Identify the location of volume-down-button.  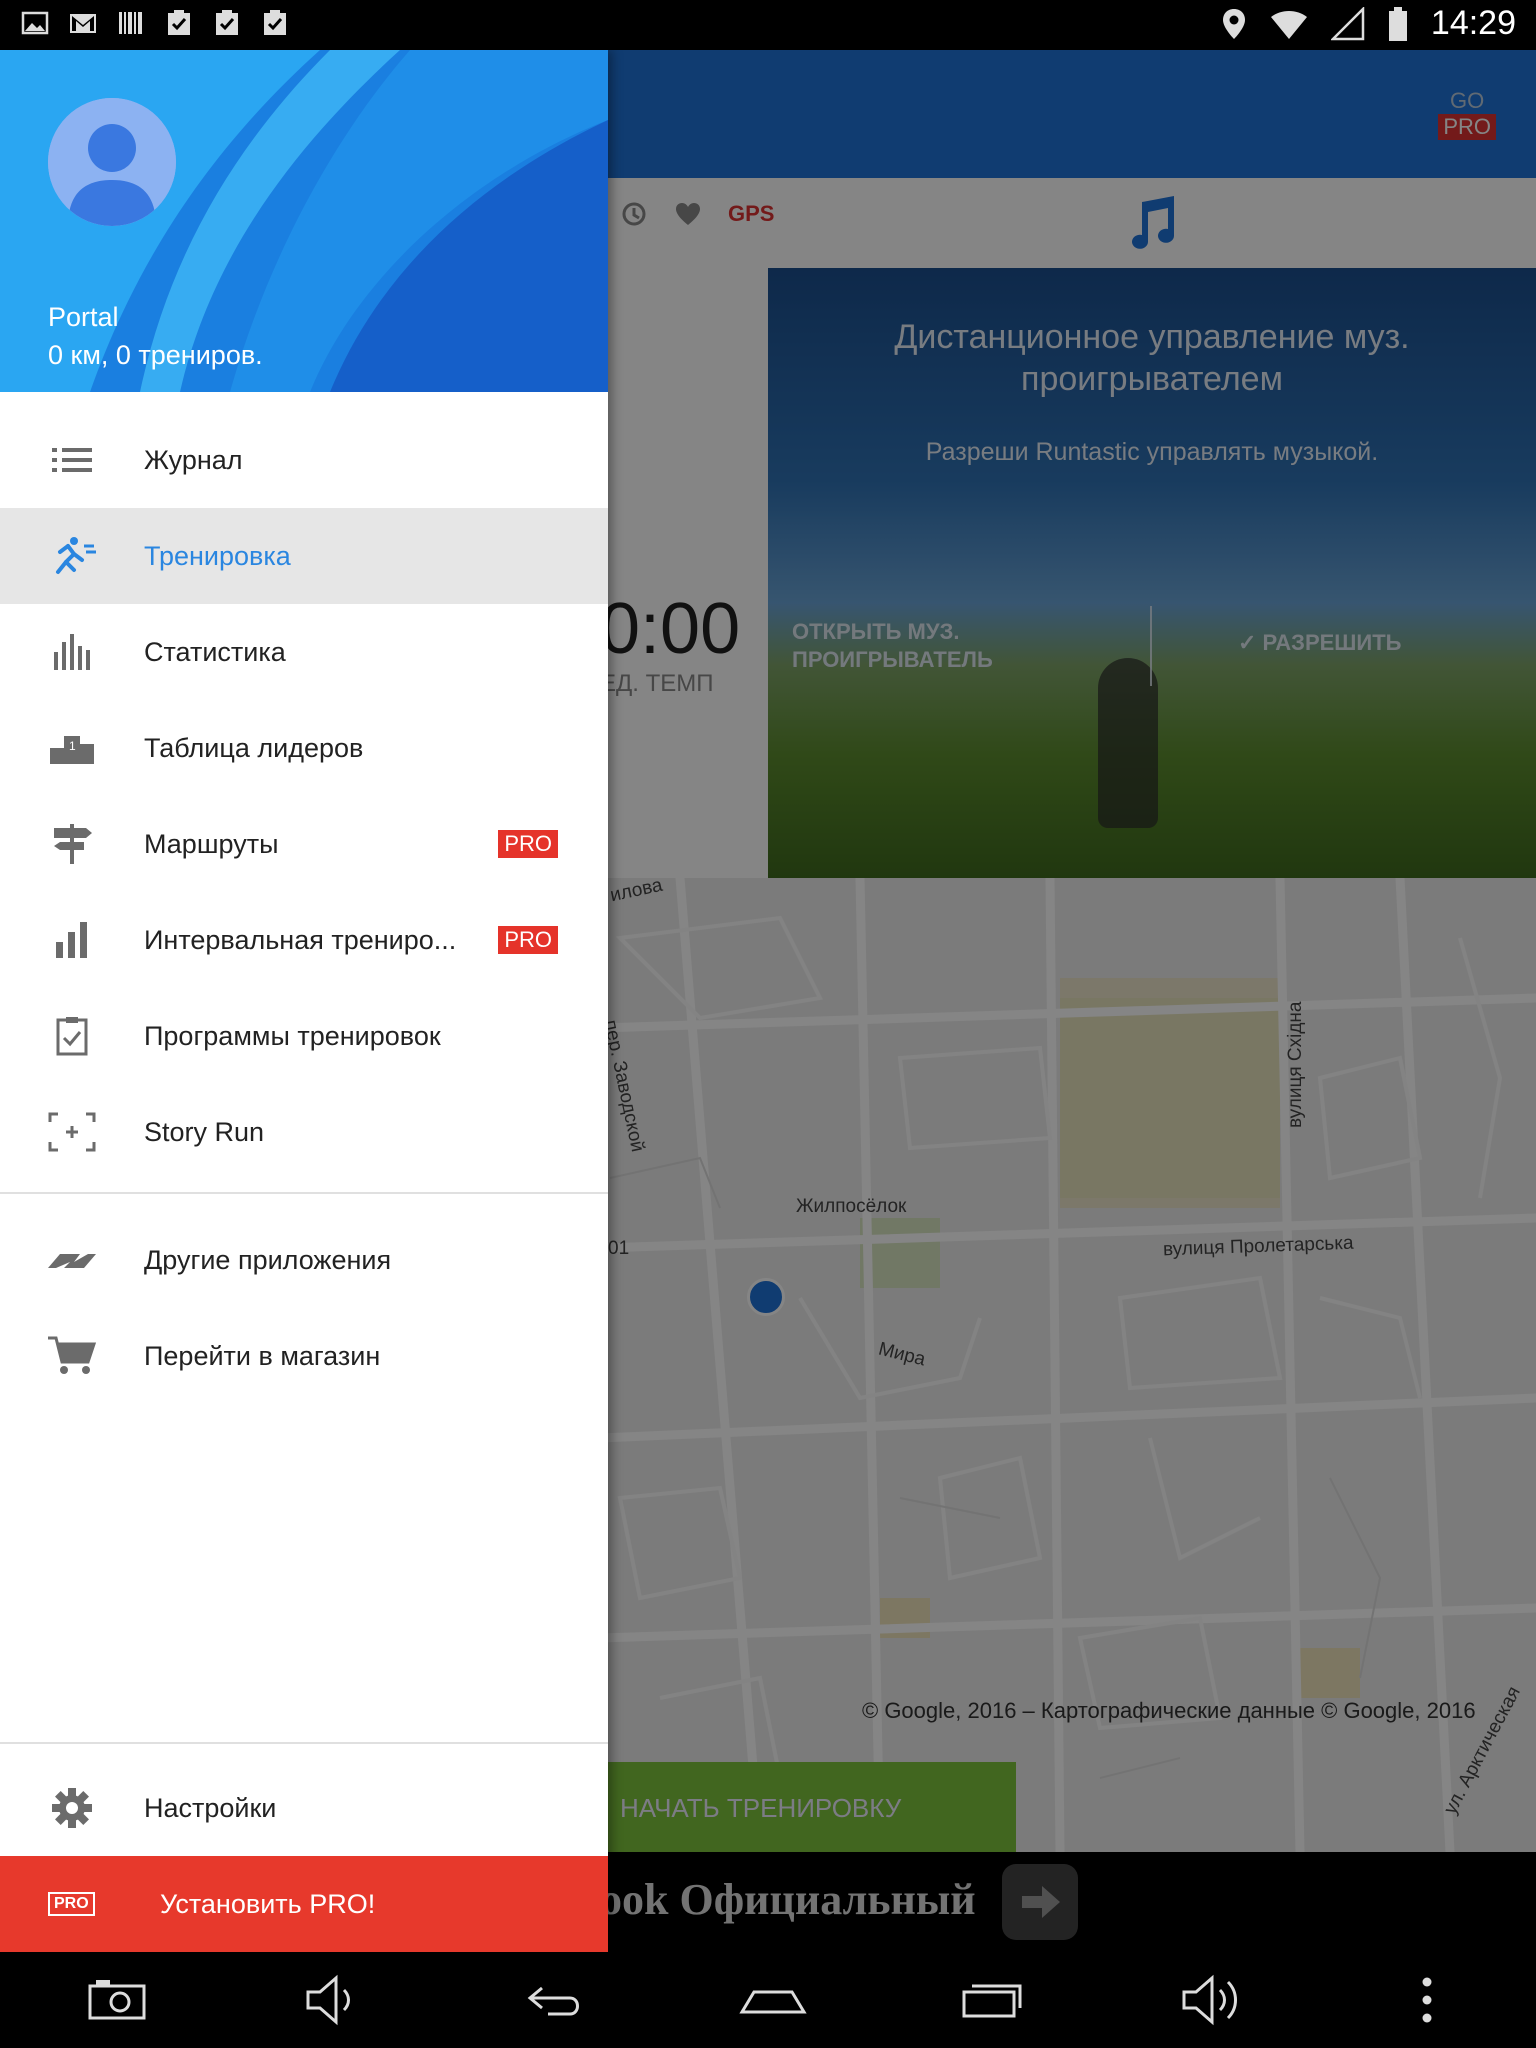
(333, 2000).